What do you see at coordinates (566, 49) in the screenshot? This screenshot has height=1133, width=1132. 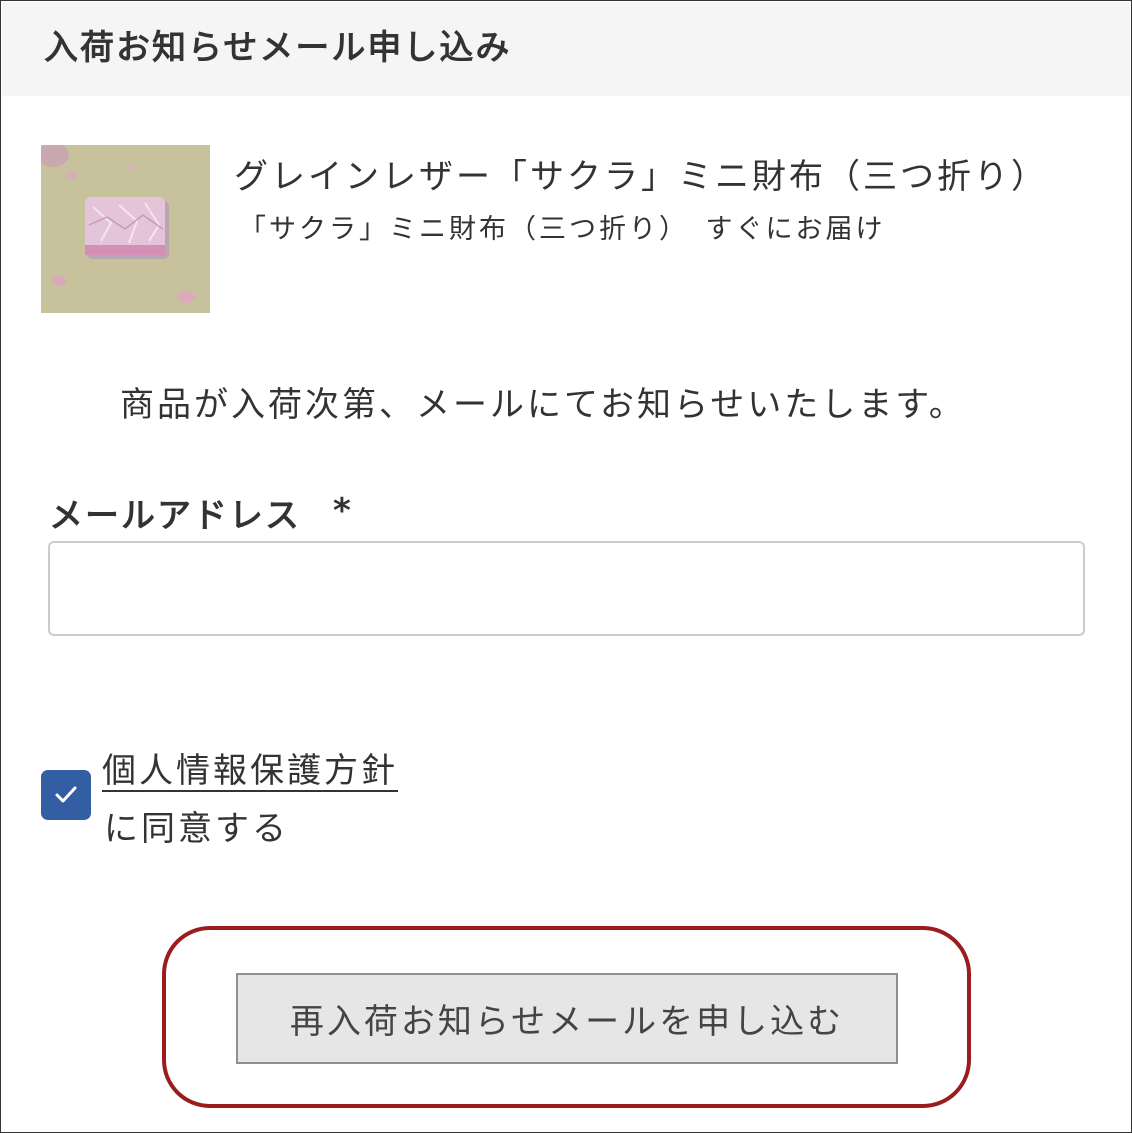 I see `dialog-header: 入荷お知らせメール申し込み` at bounding box center [566, 49].